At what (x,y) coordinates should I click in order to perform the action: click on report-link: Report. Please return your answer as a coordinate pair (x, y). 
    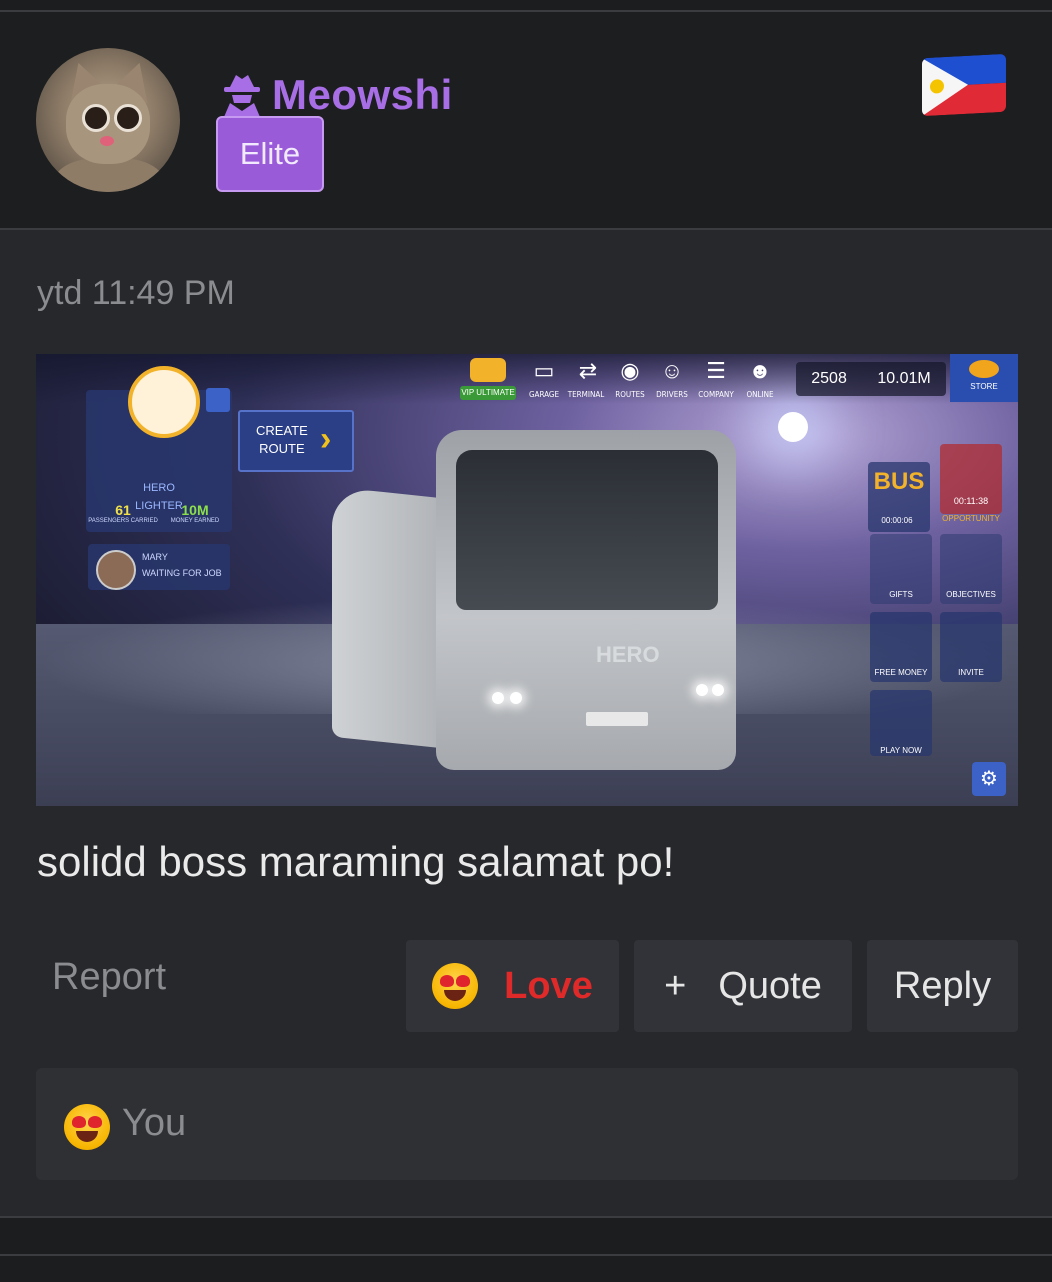
    Looking at the image, I should click on (109, 977).